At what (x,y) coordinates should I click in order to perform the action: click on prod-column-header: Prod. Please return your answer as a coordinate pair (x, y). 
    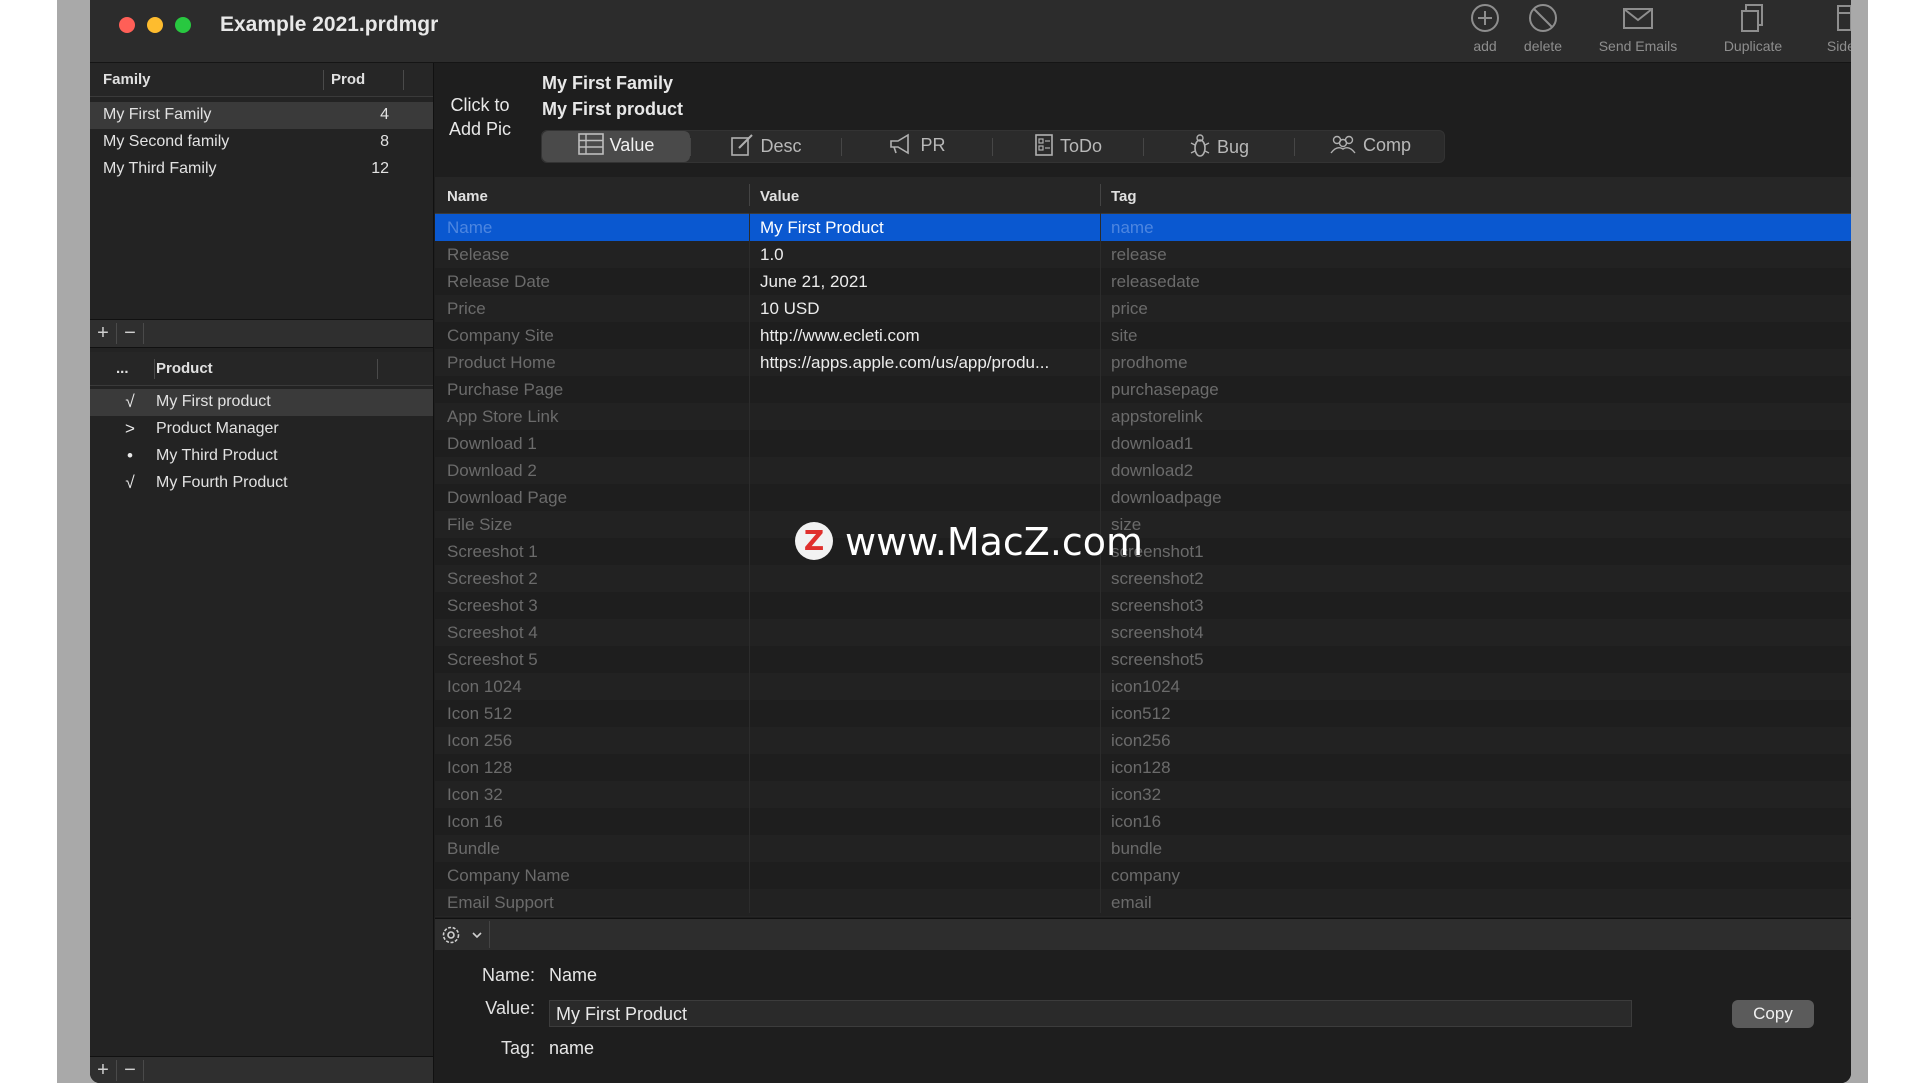
    Looking at the image, I should click on (348, 79).